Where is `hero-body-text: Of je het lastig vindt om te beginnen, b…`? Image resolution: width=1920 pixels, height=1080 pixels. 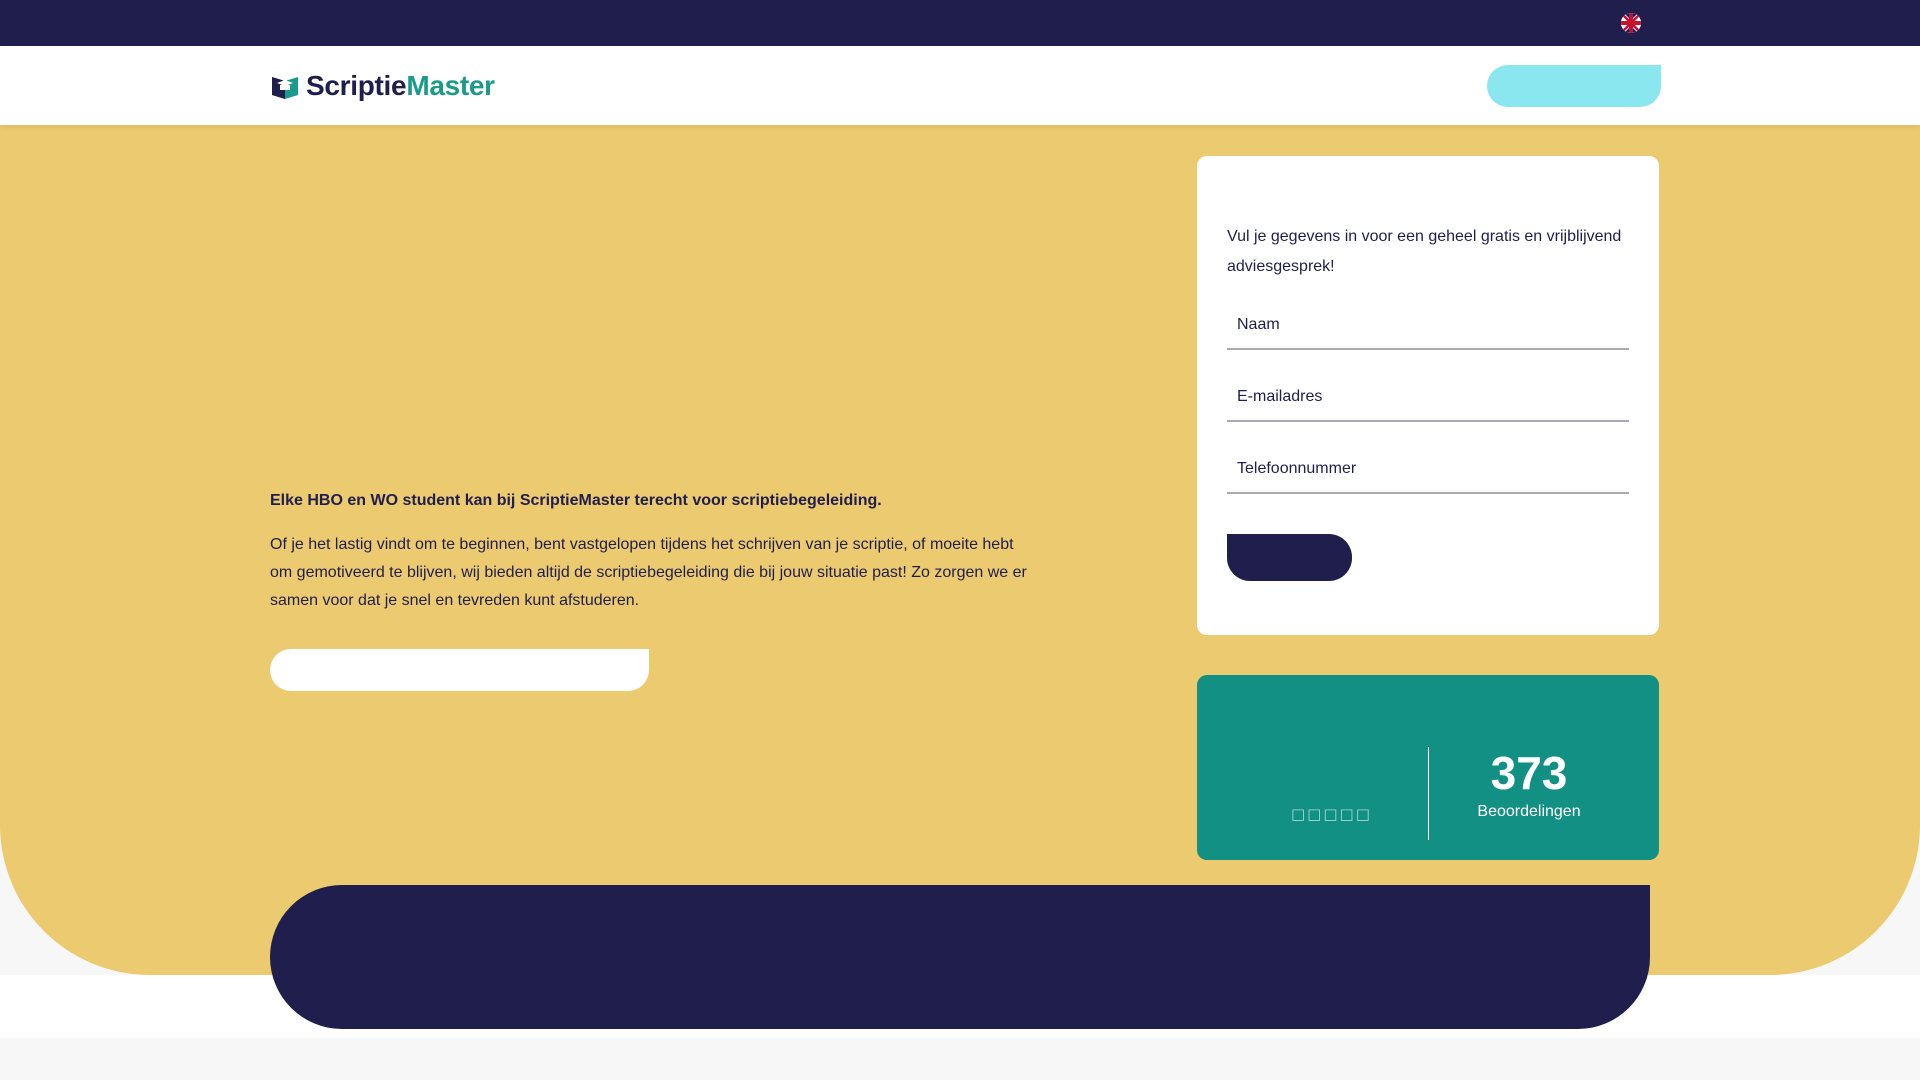 hero-body-text: Of je het lastig vindt om te beginnen, b… is located at coordinates (648, 572).